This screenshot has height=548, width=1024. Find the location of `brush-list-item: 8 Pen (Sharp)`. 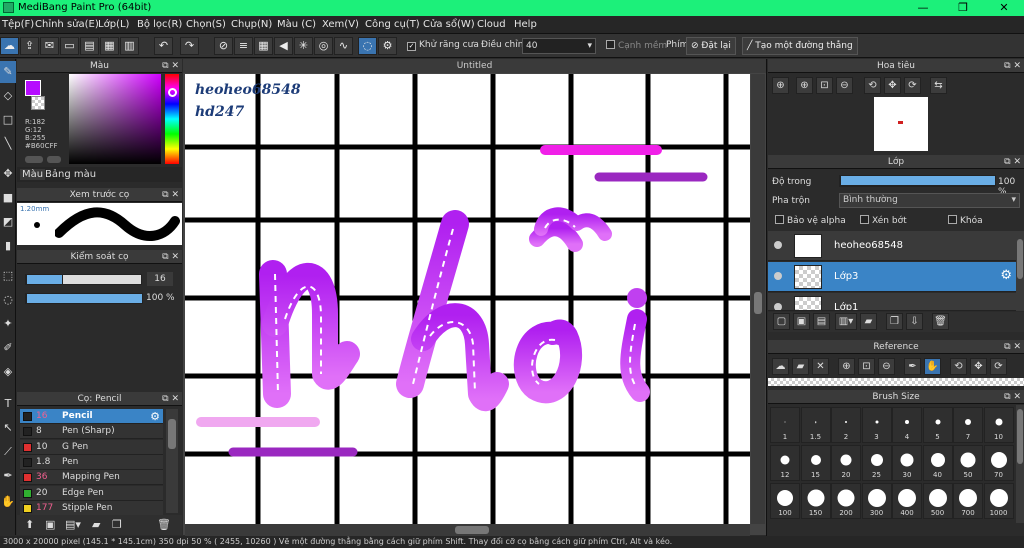

brush-list-item: 8 Pen (Sharp) is located at coordinates (91, 432).